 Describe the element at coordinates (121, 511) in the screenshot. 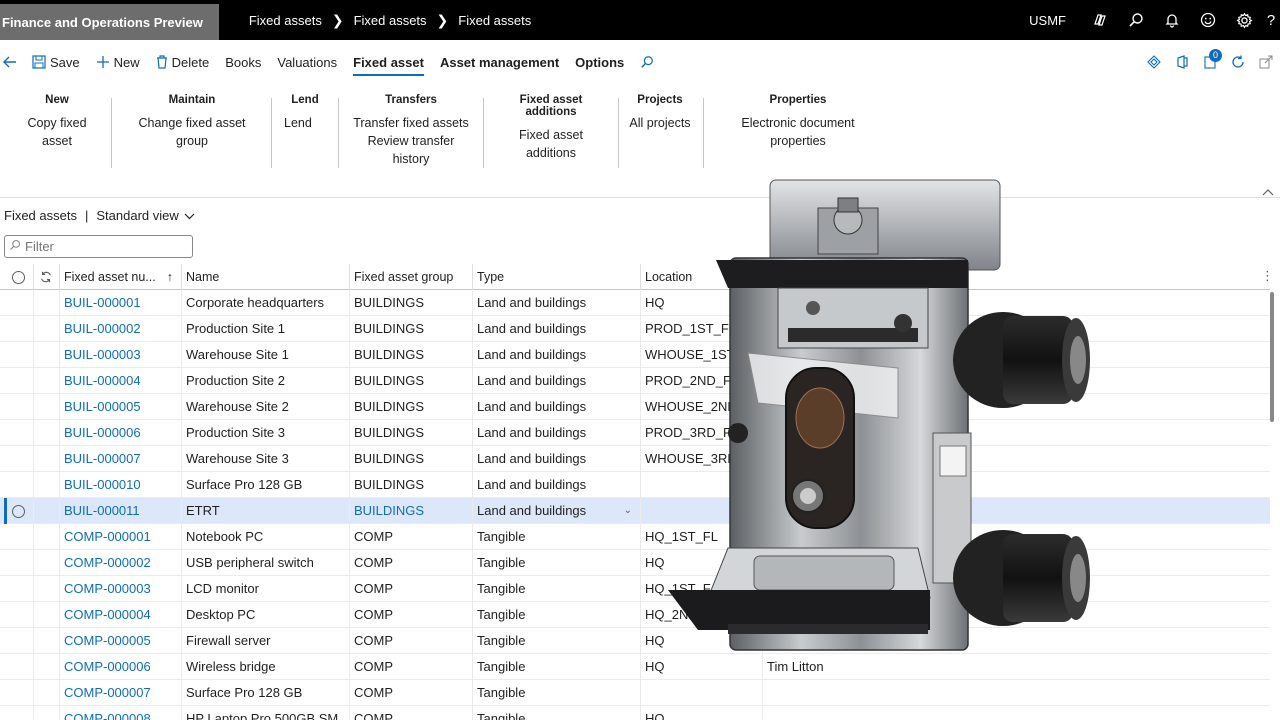

I see `fixed-asset-number-link: BUIL-000011` at that location.